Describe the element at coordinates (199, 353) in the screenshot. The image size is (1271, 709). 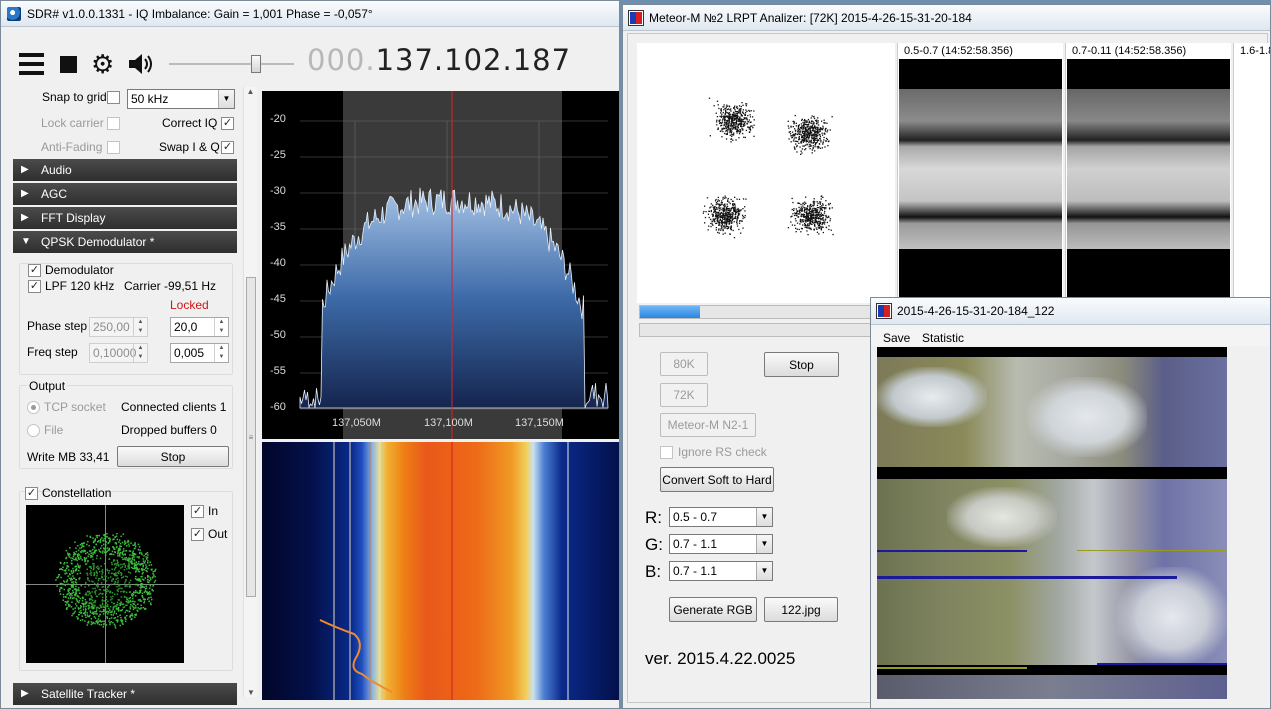
I see `freq-step-b-input: 0,005 ▲ ▼` at that location.